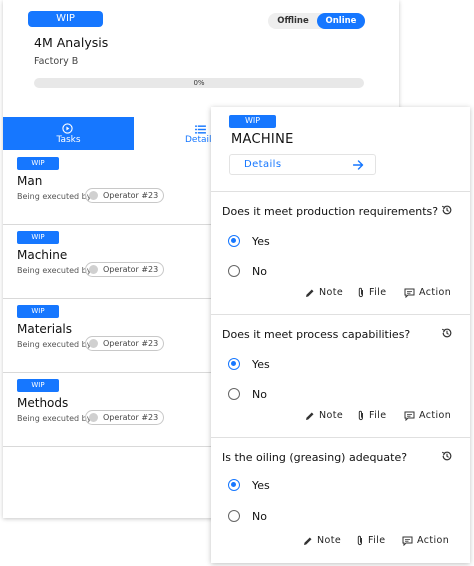 The image size is (474, 566). What do you see at coordinates (293, 21) in the screenshot?
I see `offline-option: Offline` at bounding box center [293, 21].